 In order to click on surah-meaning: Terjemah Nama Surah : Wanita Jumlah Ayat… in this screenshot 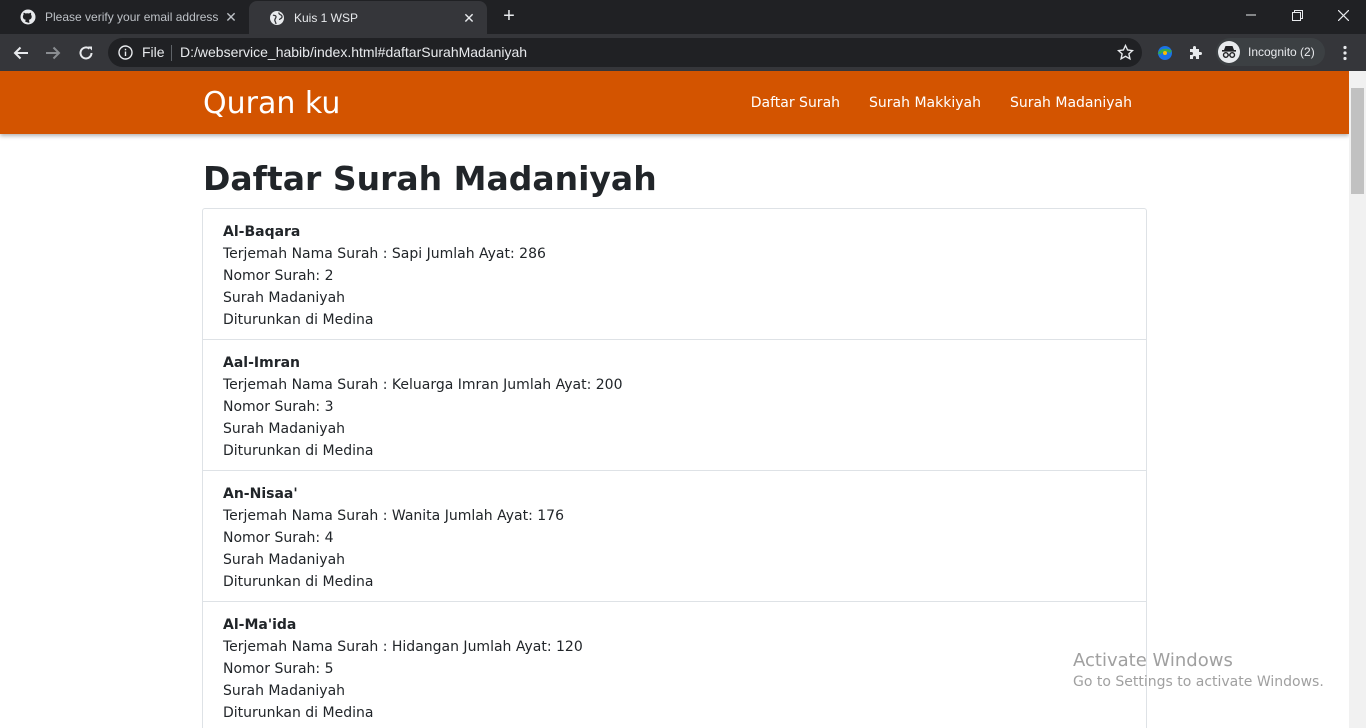, I will do `click(393, 516)`.